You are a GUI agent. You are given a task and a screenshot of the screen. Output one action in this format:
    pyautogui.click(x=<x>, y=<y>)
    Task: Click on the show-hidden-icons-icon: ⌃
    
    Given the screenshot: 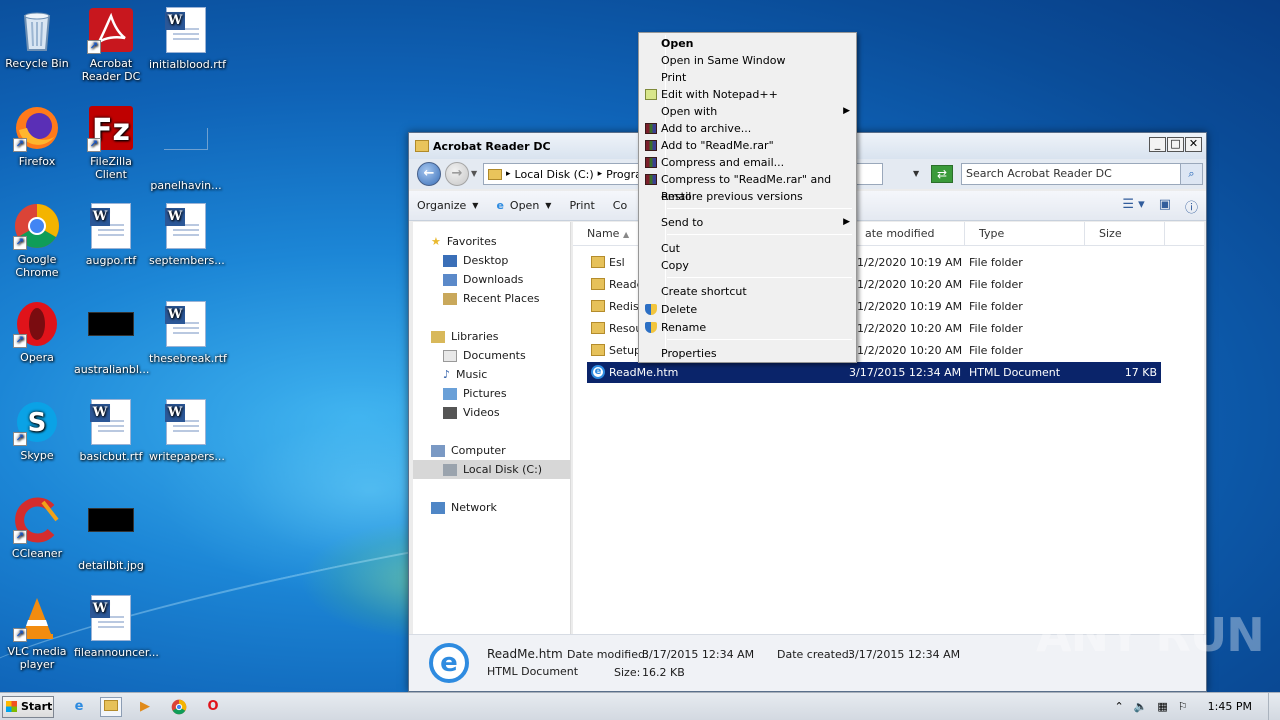 What is the action you would take?
    pyautogui.click(x=1118, y=706)
    